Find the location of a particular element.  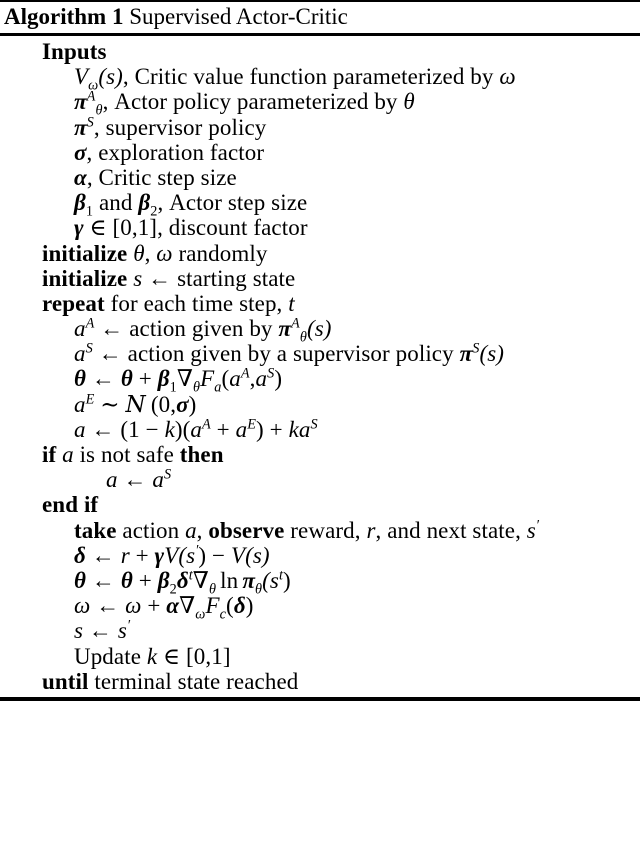

line-until: until terminal state reached is located at coordinates (170, 681).